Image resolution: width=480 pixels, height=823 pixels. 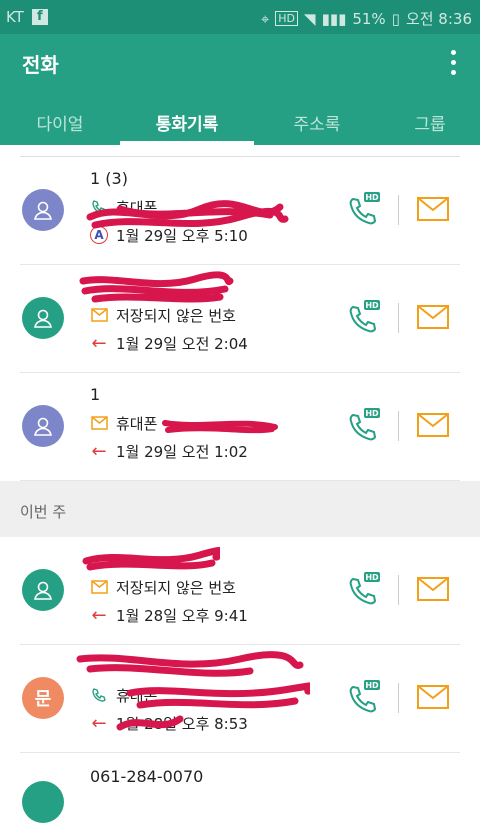 I want to click on battery-icon: ▯, so click(x=395, y=18).